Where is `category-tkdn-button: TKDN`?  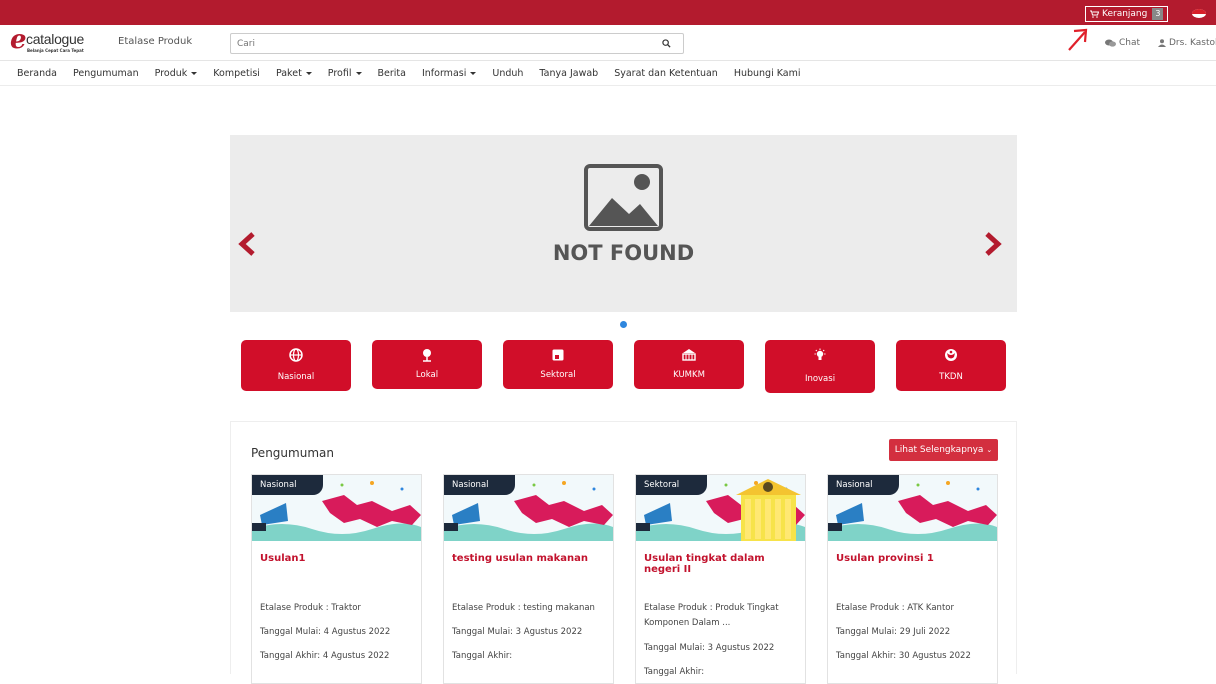 category-tkdn-button: TKDN is located at coordinates (951, 365).